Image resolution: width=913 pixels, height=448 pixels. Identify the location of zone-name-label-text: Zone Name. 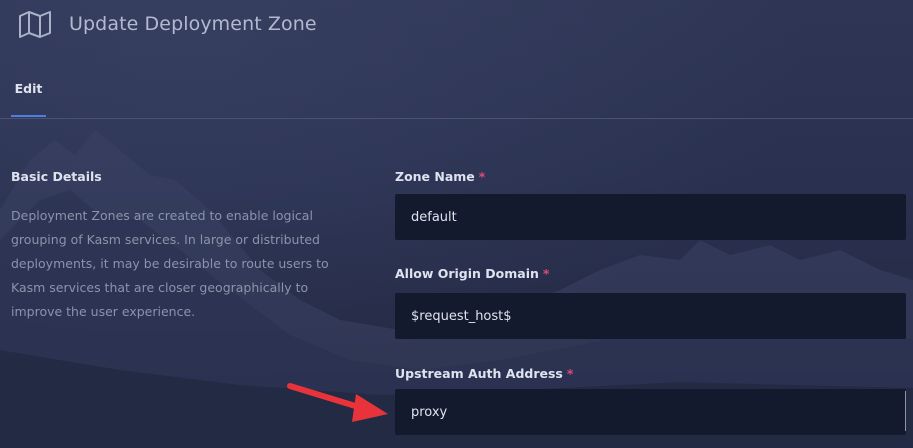
(435, 176).